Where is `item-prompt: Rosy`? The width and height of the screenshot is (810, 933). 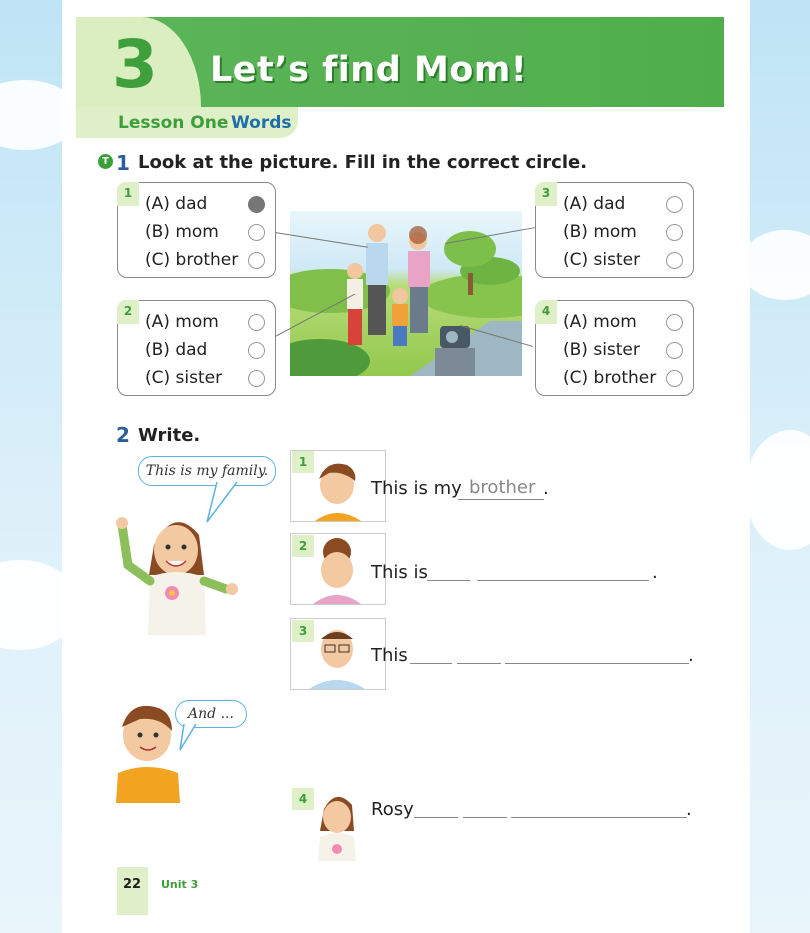
item-prompt: Rosy is located at coordinates (392, 809).